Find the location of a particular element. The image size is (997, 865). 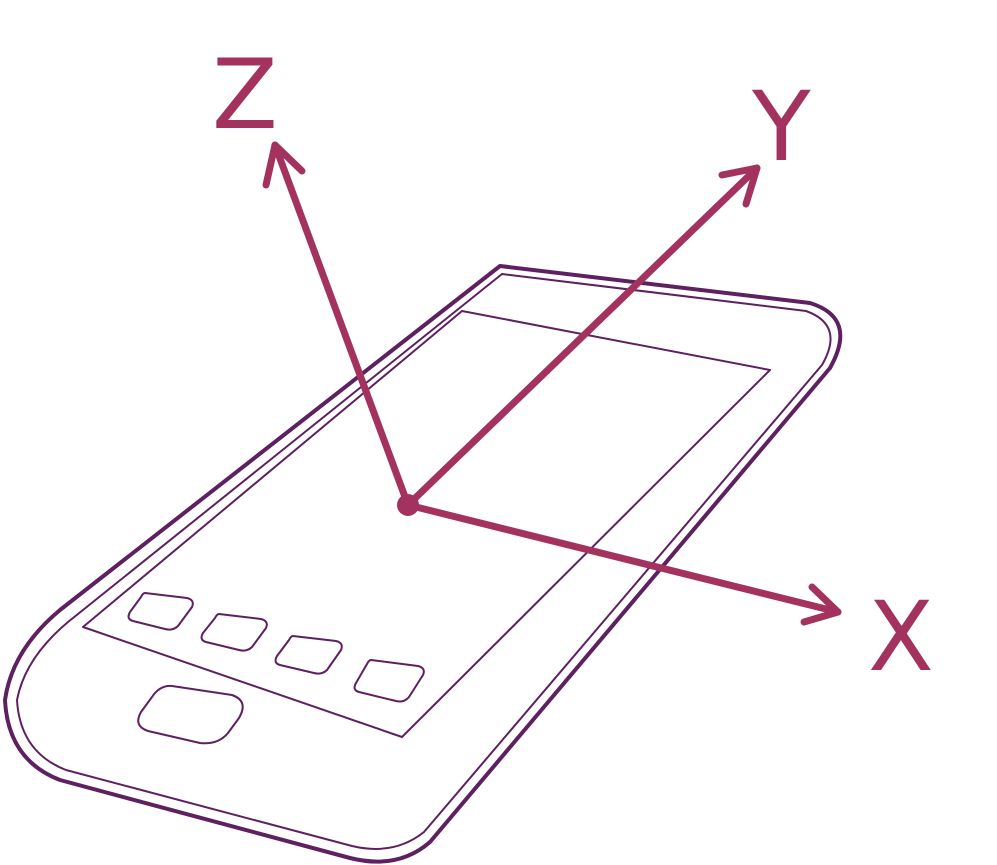

x-axis-label: X is located at coordinates (901, 637).